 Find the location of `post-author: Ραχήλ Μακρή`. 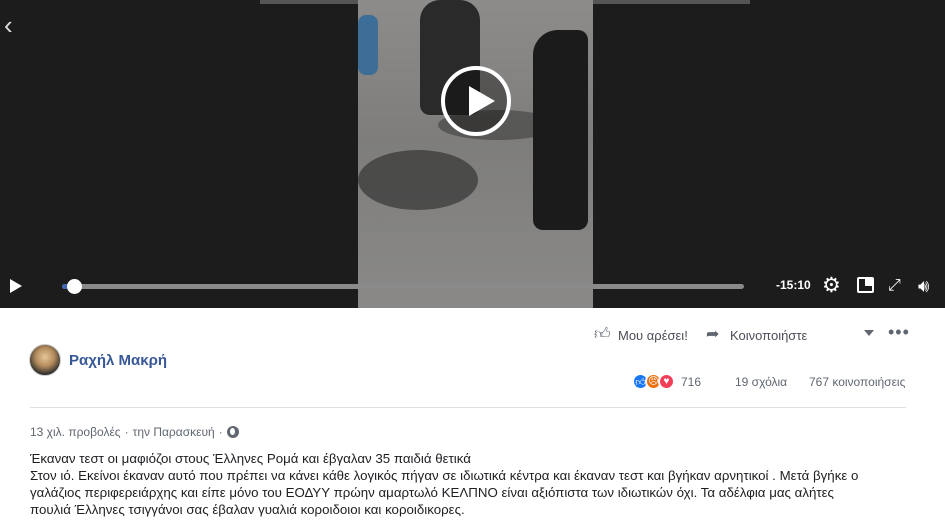

post-author: Ραχήλ Μακρή is located at coordinates (98, 360).